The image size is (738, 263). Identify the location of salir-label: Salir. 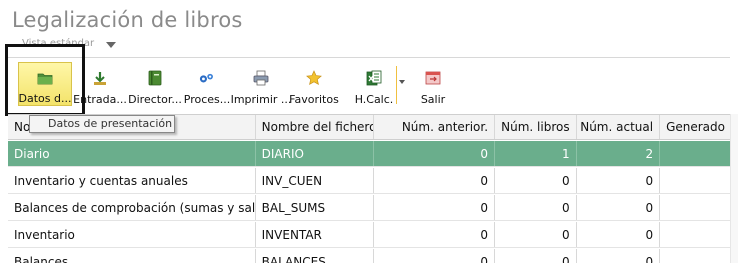
(433, 99).